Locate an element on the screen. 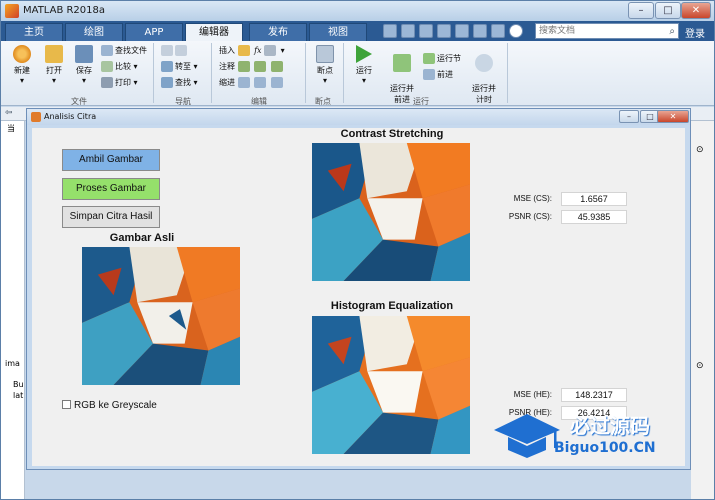 The height and width of the screenshot is (500, 715). outdent-icon is located at coordinates (276, 82).